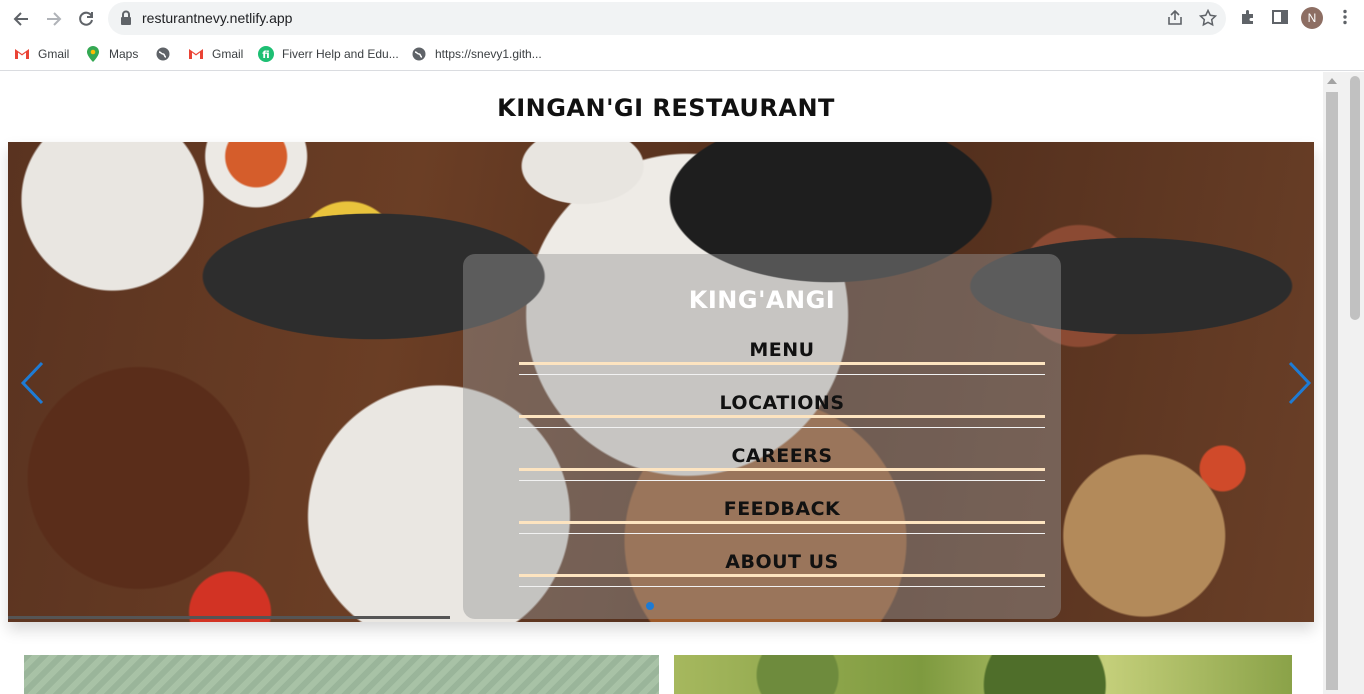  What do you see at coordinates (1299, 383) in the screenshot?
I see `carousel-next-button` at bounding box center [1299, 383].